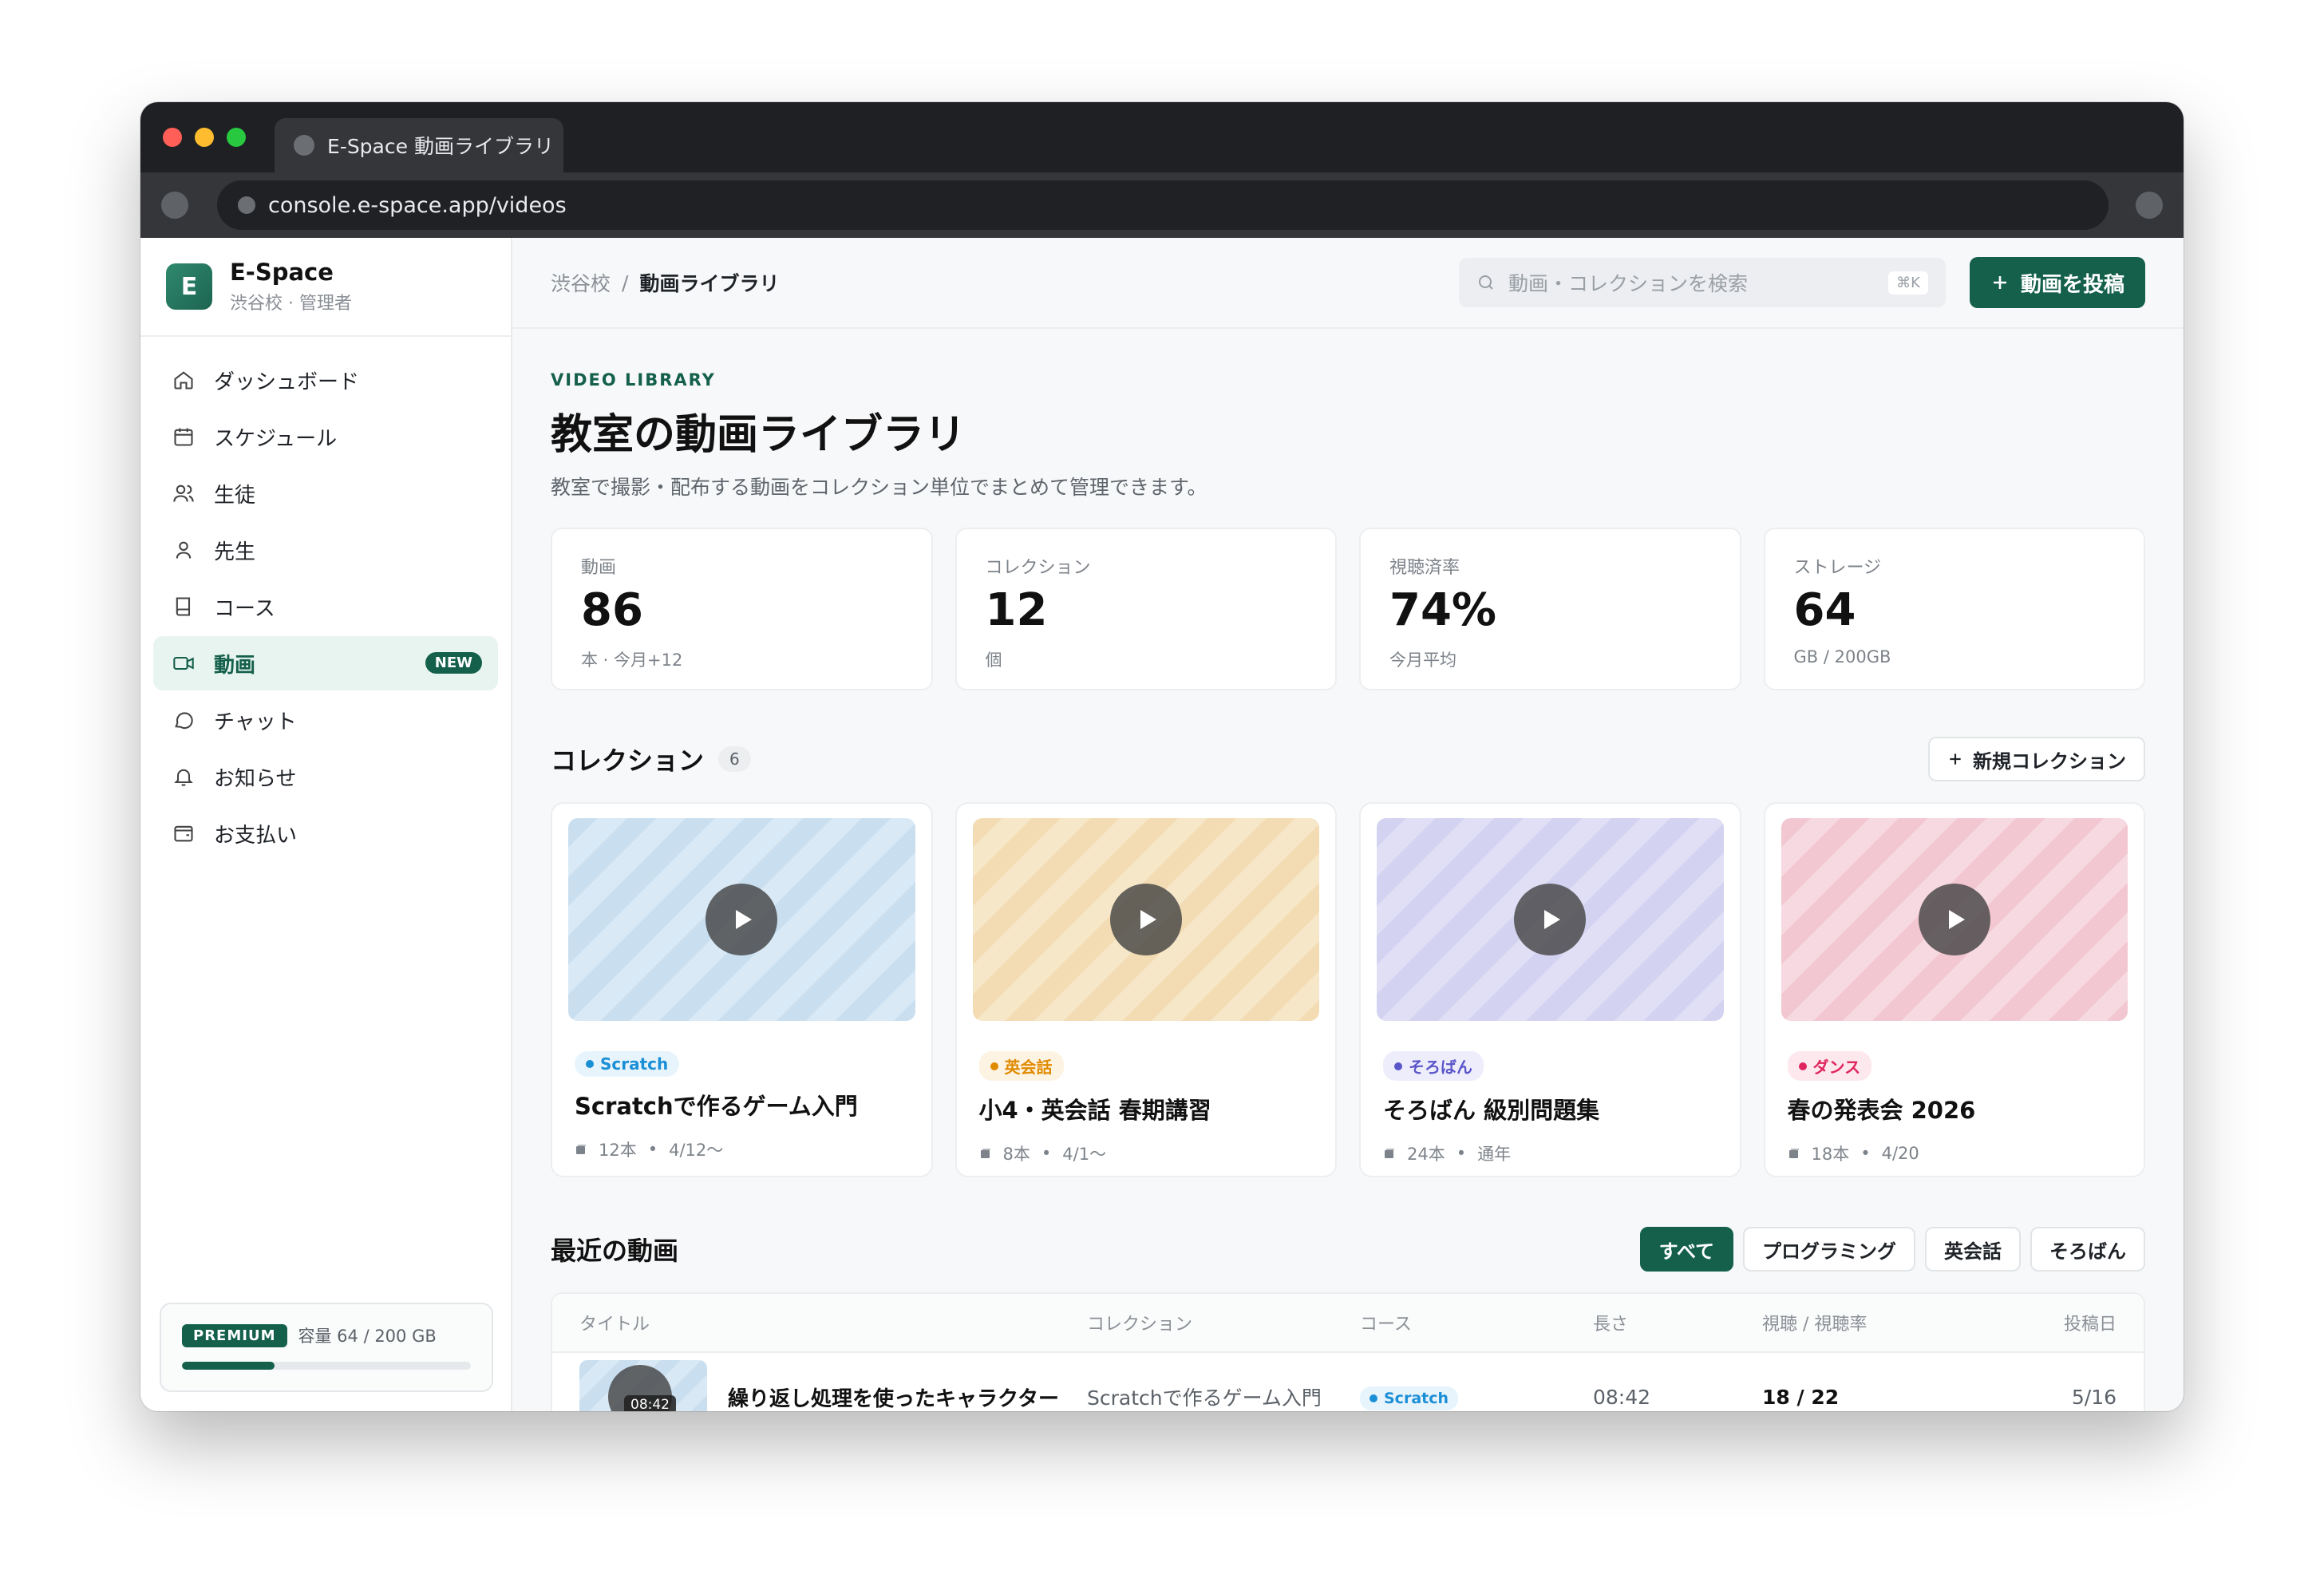  Describe the element at coordinates (1882, 1322) in the screenshot. I see `column-header-views: 視聴 / 視聴率` at that location.